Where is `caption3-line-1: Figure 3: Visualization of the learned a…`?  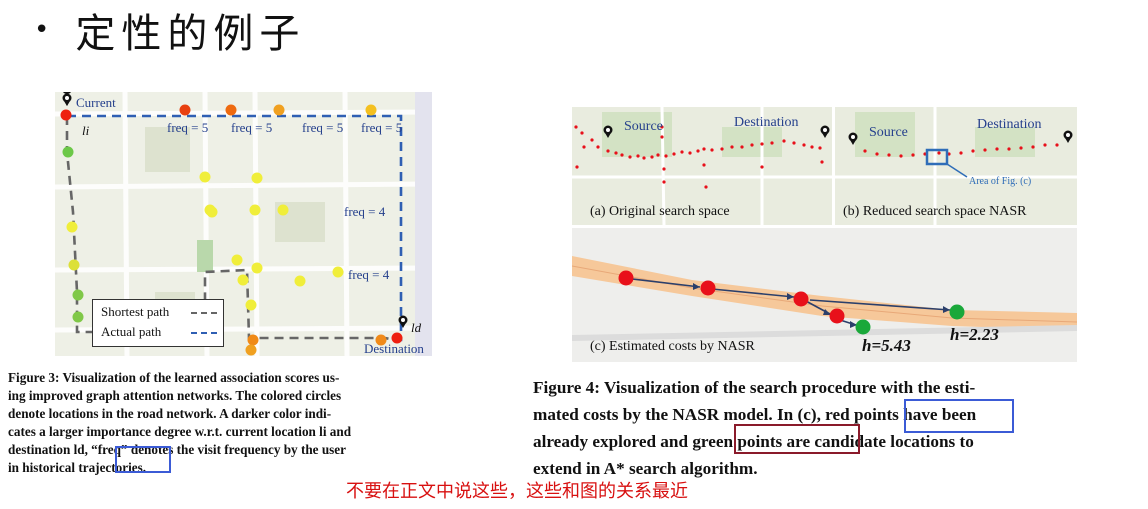 caption3-line-1: Figure 3: Visualization of the learned a… is located at coordinates (174, 377).